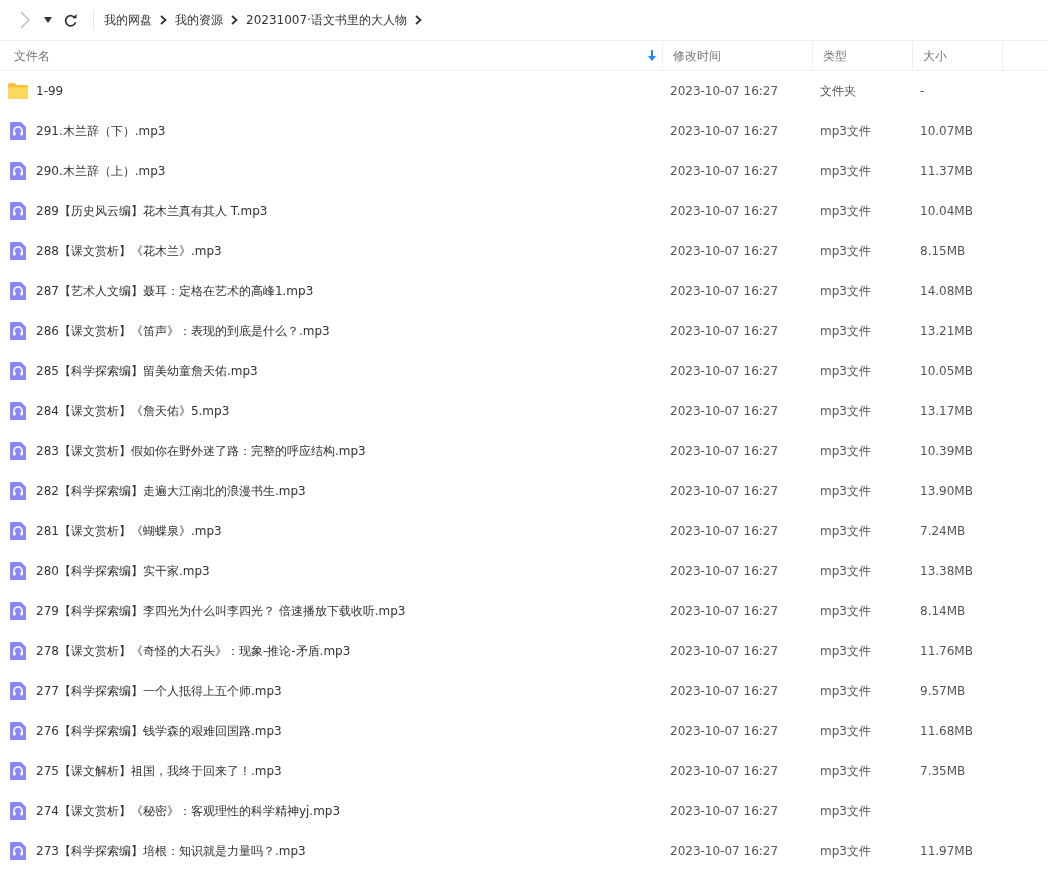  Describe the element at coordinates (175, 291) in the screenshot. I see `file-name: 287【艺术人文编】聂耳：定格在艺术的高峰1.mp3` at that location.